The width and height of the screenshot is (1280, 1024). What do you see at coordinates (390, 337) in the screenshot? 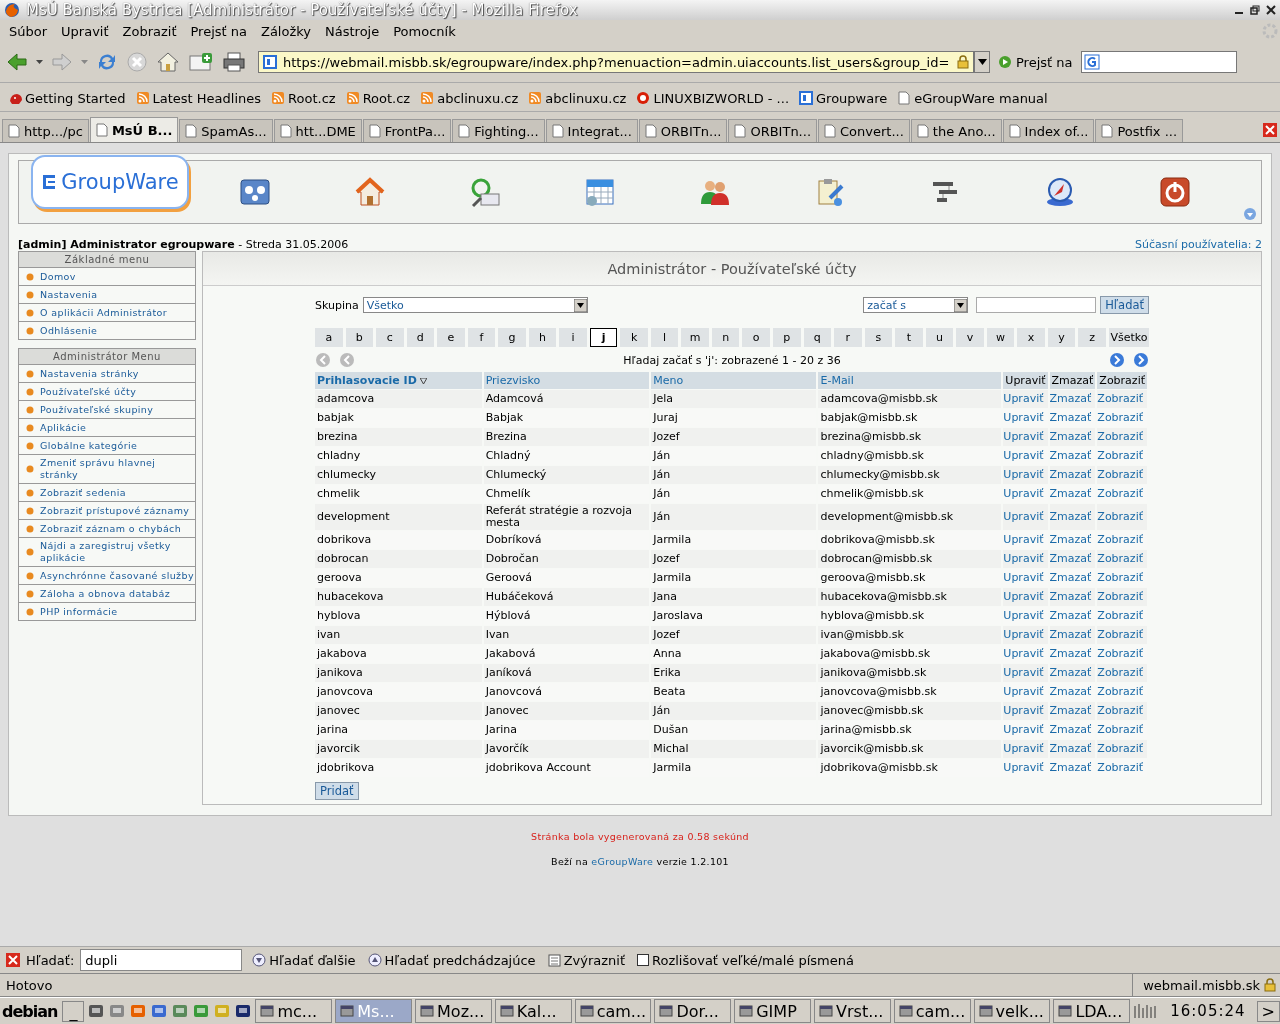
I see `letter-filter: c` at bounding box center [390, 337].